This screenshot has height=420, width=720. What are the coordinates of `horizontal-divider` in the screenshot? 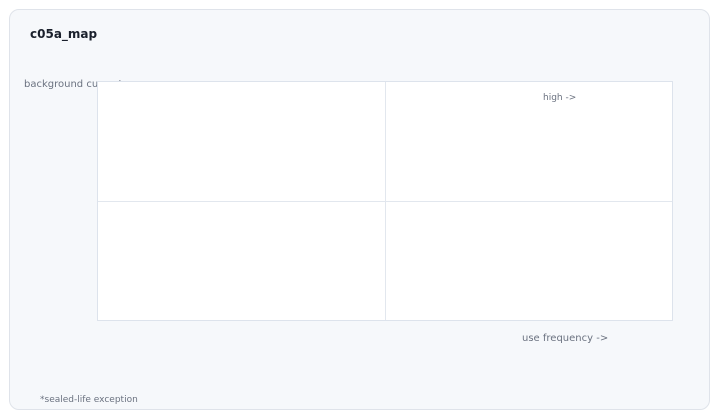 It's located at (385, 201).